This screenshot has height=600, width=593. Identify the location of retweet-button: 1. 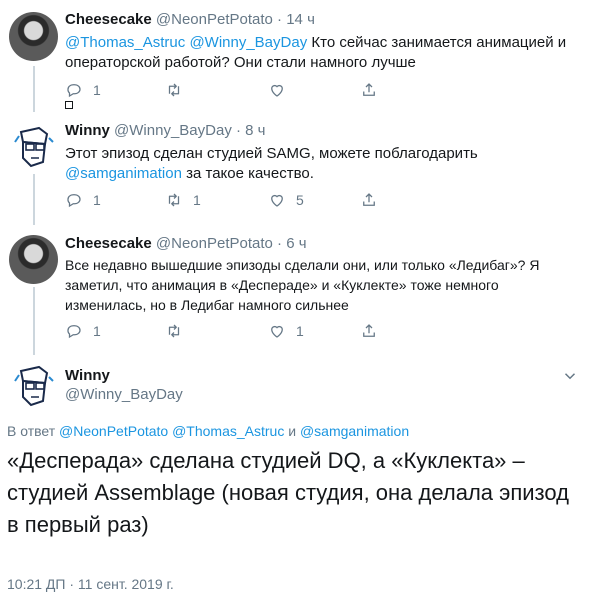
(183, 200).